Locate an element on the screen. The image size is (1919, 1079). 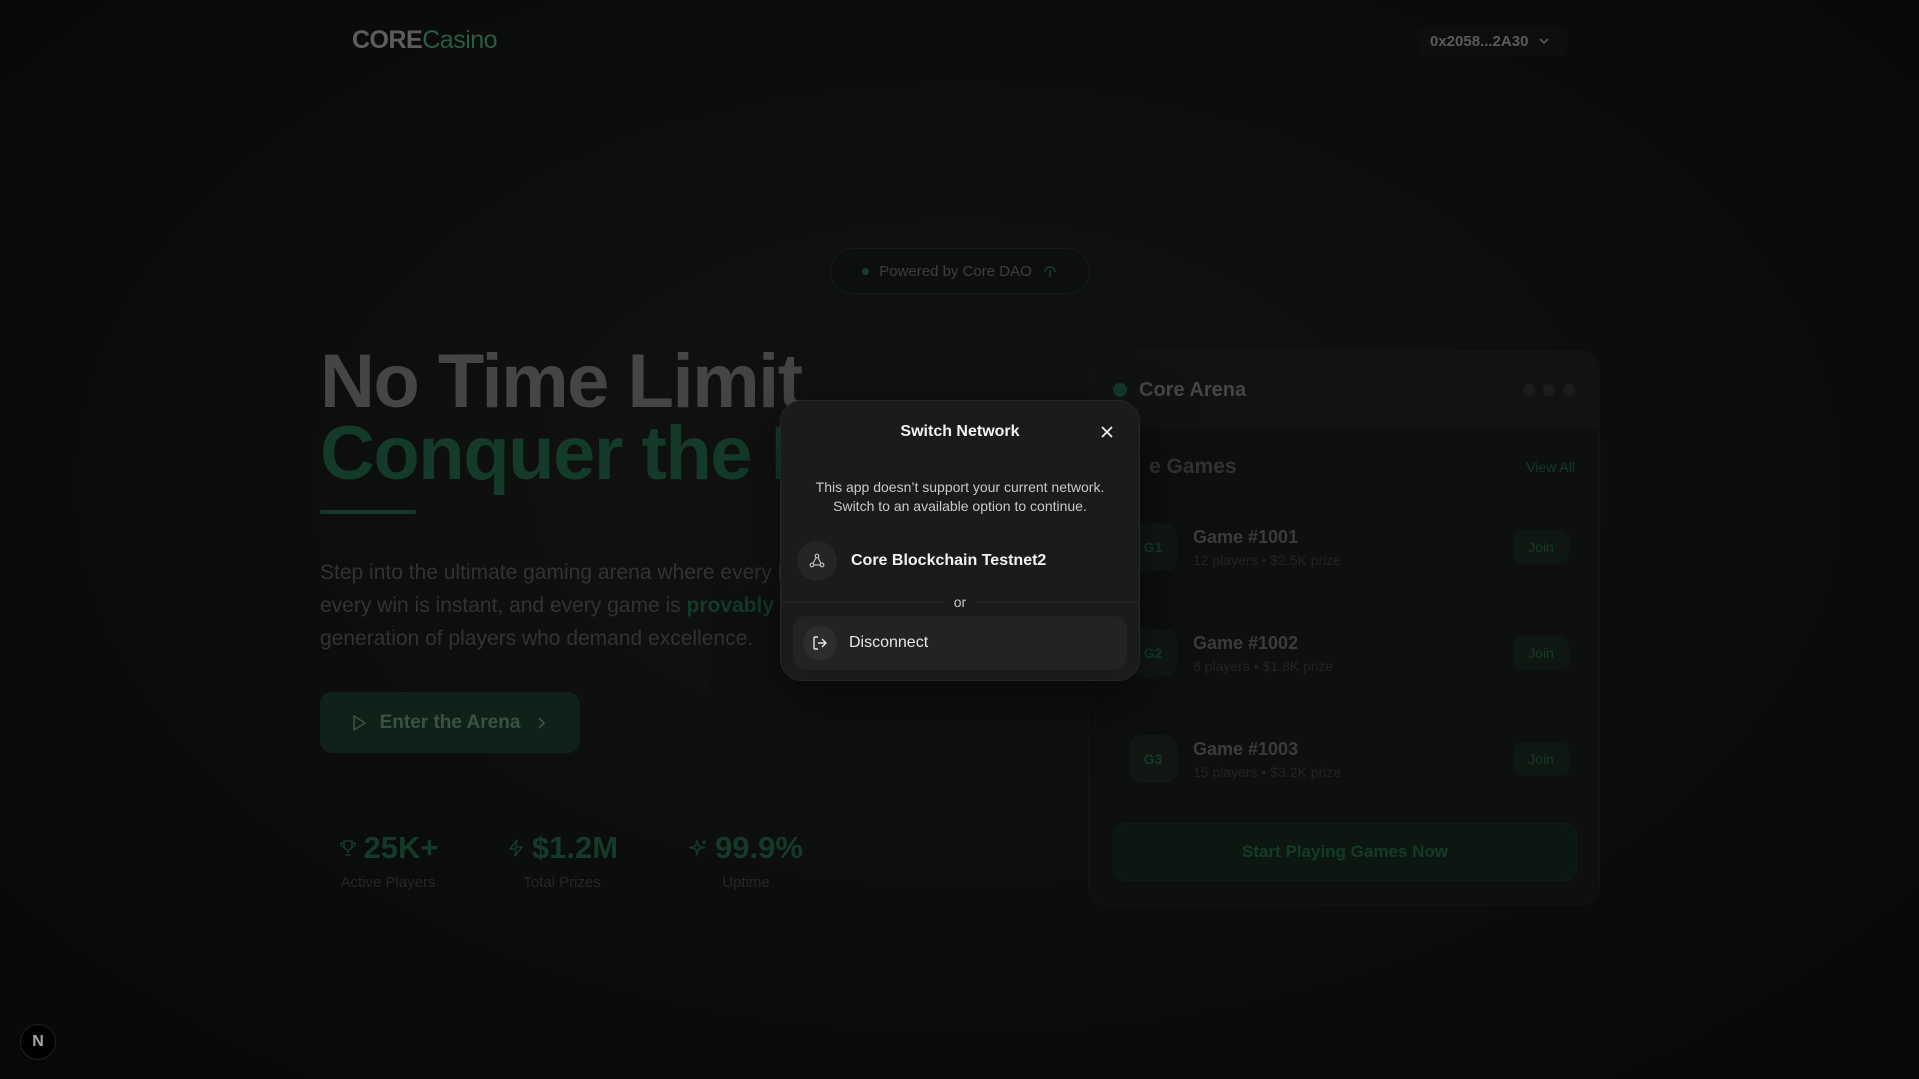
modal-title: Switch Network is located at coordinates (960, 431).